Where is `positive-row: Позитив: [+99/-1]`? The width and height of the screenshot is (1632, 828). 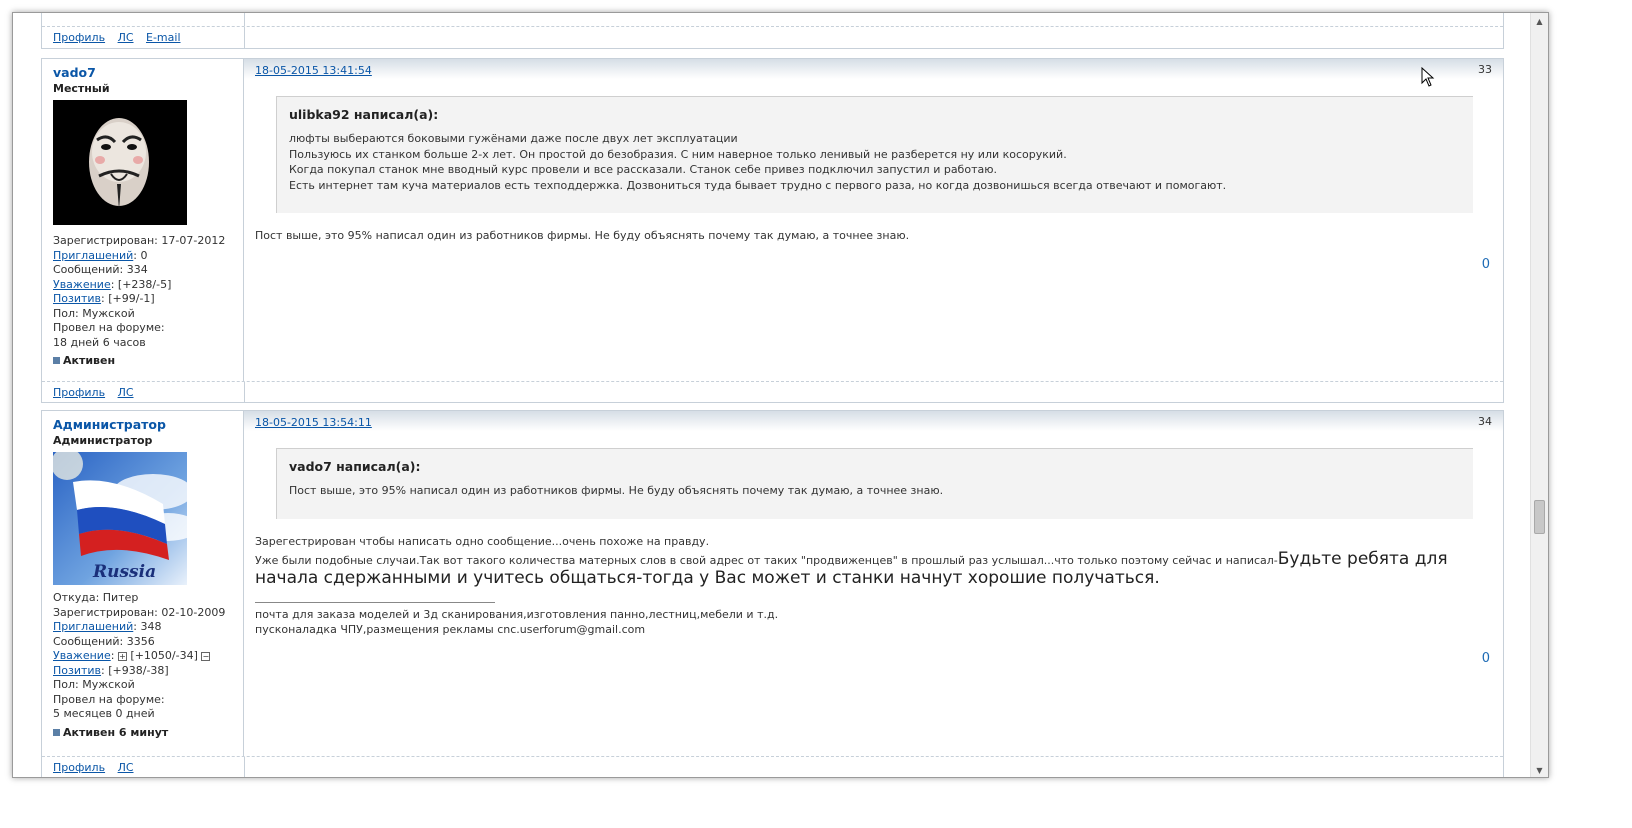 positive-row: Позитив: [+99/-1] is located at coordinates (142, 299).